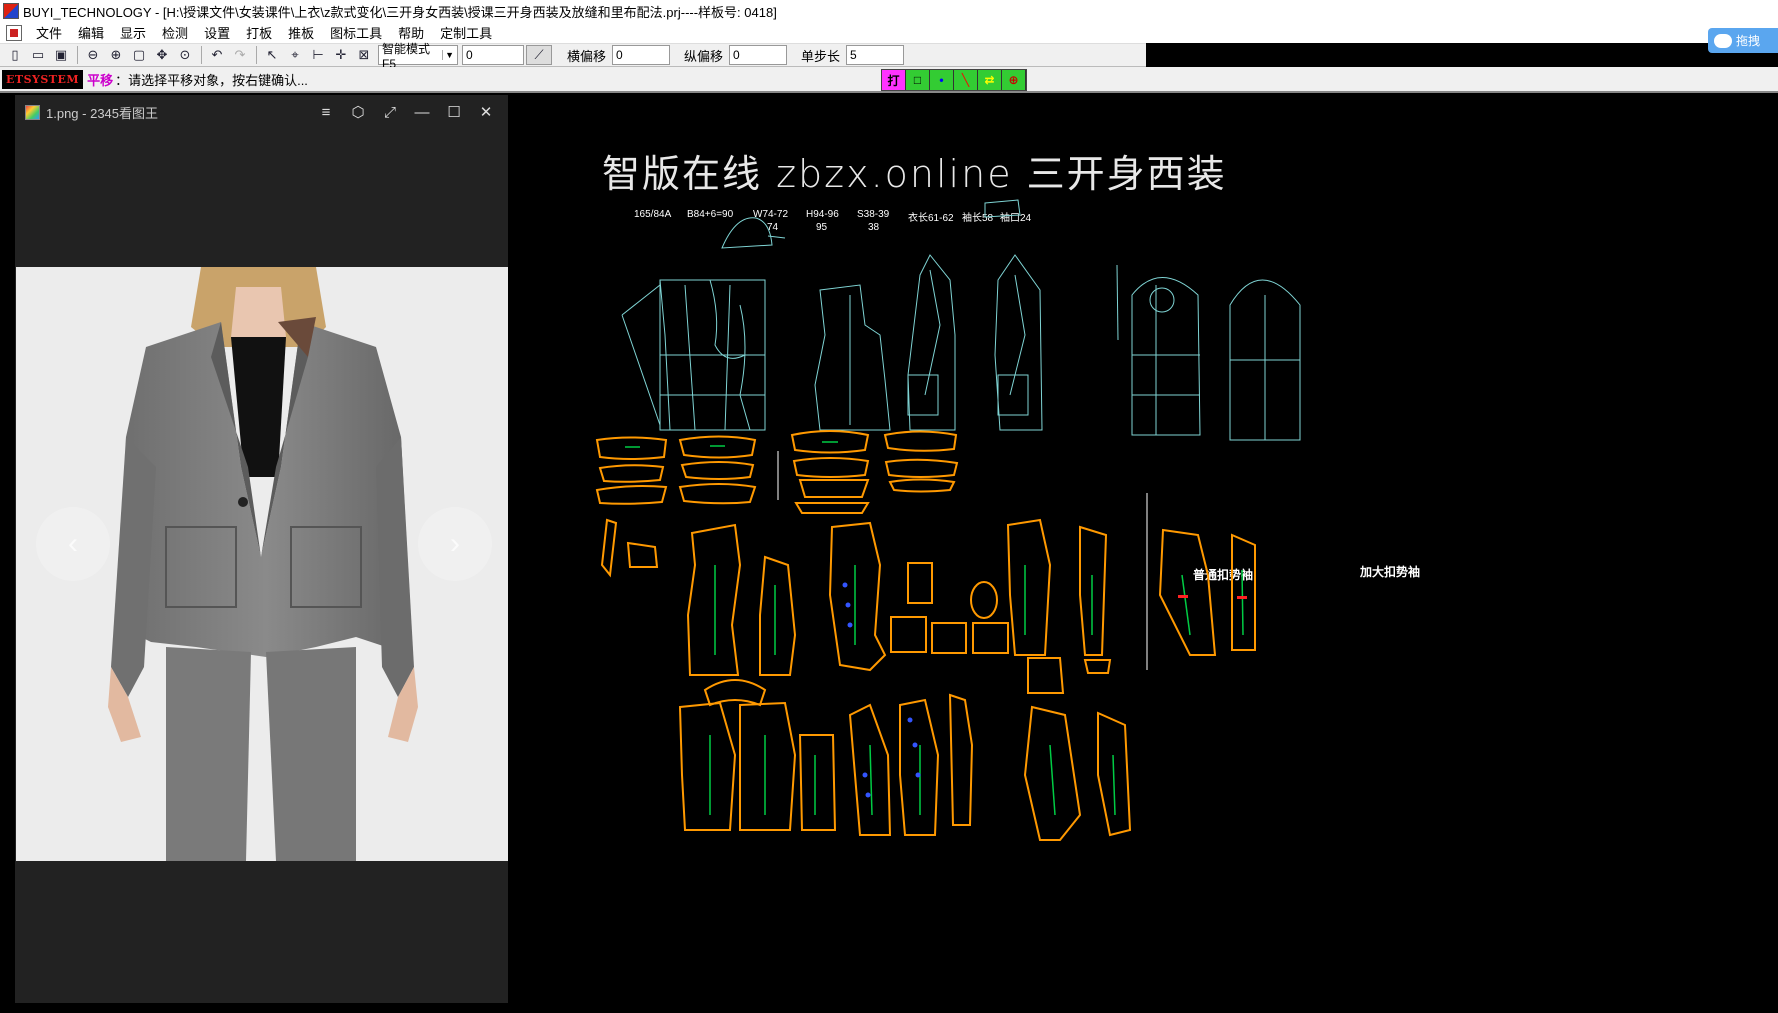 The height and width of the screenshot is (1013, 1778). I want to click on select-delete-icon: ↖, so click(272, 55).